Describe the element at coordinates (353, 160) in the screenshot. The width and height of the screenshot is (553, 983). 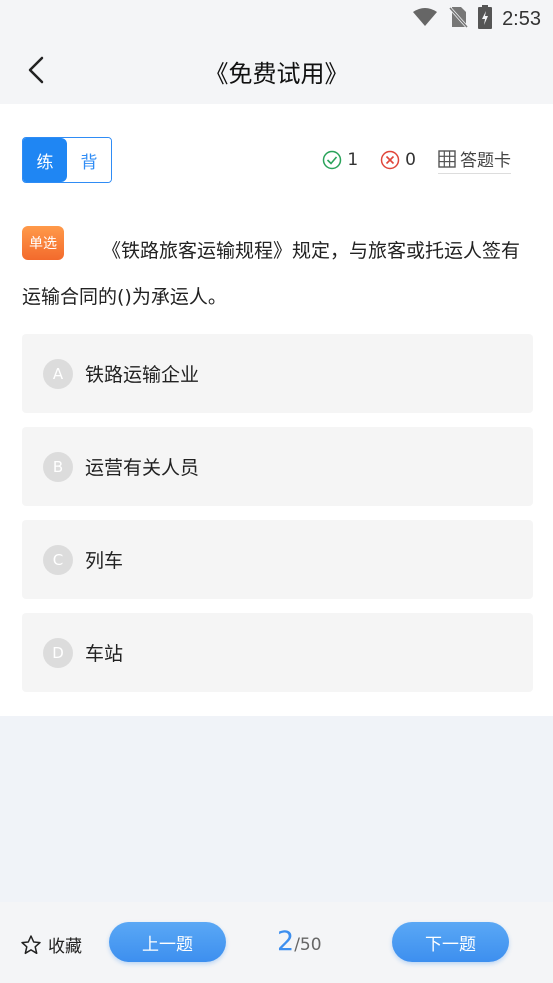
I see `correct-count-value: 1` at that location.